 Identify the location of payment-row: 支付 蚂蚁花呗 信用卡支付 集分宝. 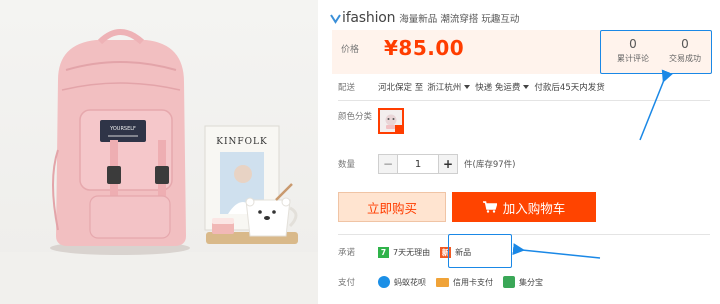
(445, 282).